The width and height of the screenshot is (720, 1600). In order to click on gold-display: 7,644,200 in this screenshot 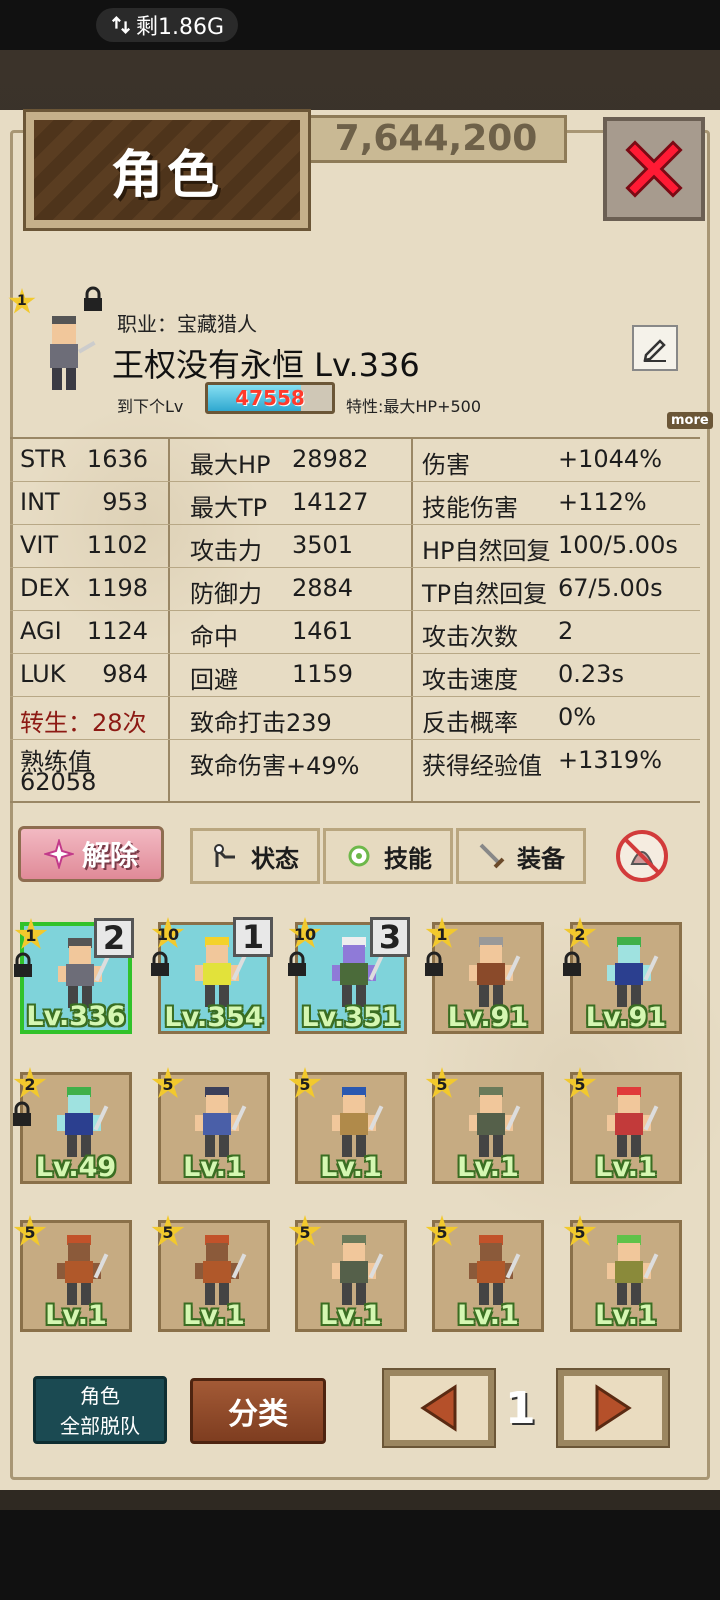, I will do `click(436, 139)`.